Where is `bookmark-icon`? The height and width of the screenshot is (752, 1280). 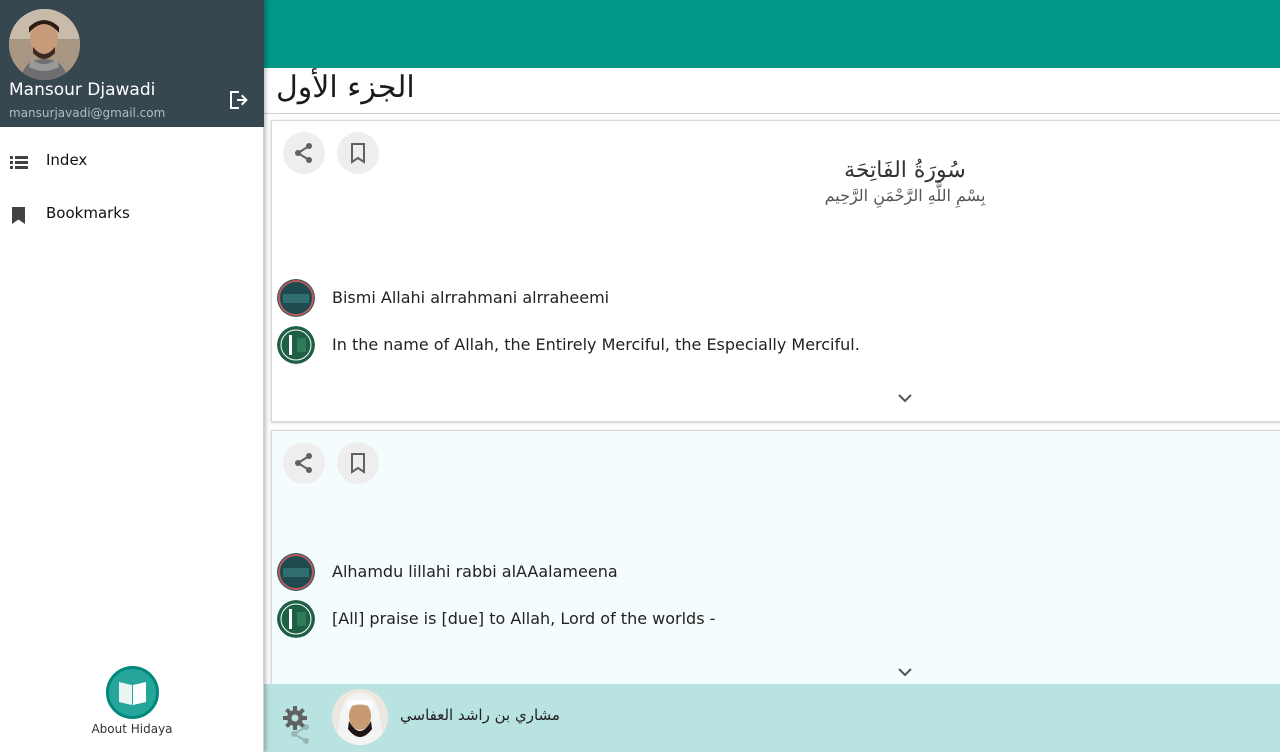
bookmark-icon is located at coordinates (19, 215).